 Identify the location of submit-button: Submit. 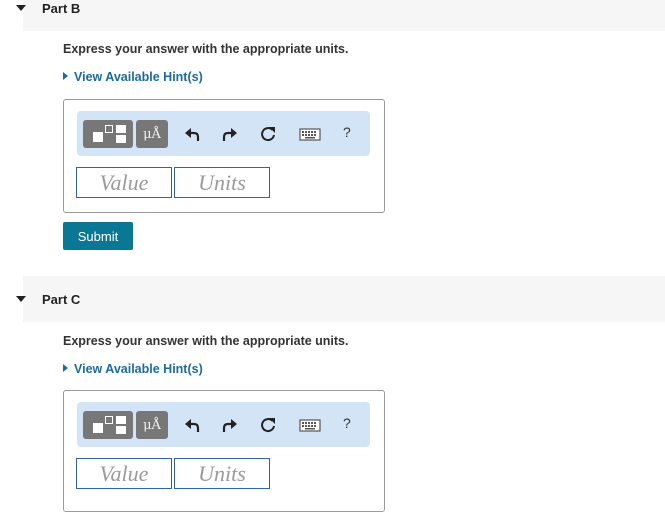
(98, 236).